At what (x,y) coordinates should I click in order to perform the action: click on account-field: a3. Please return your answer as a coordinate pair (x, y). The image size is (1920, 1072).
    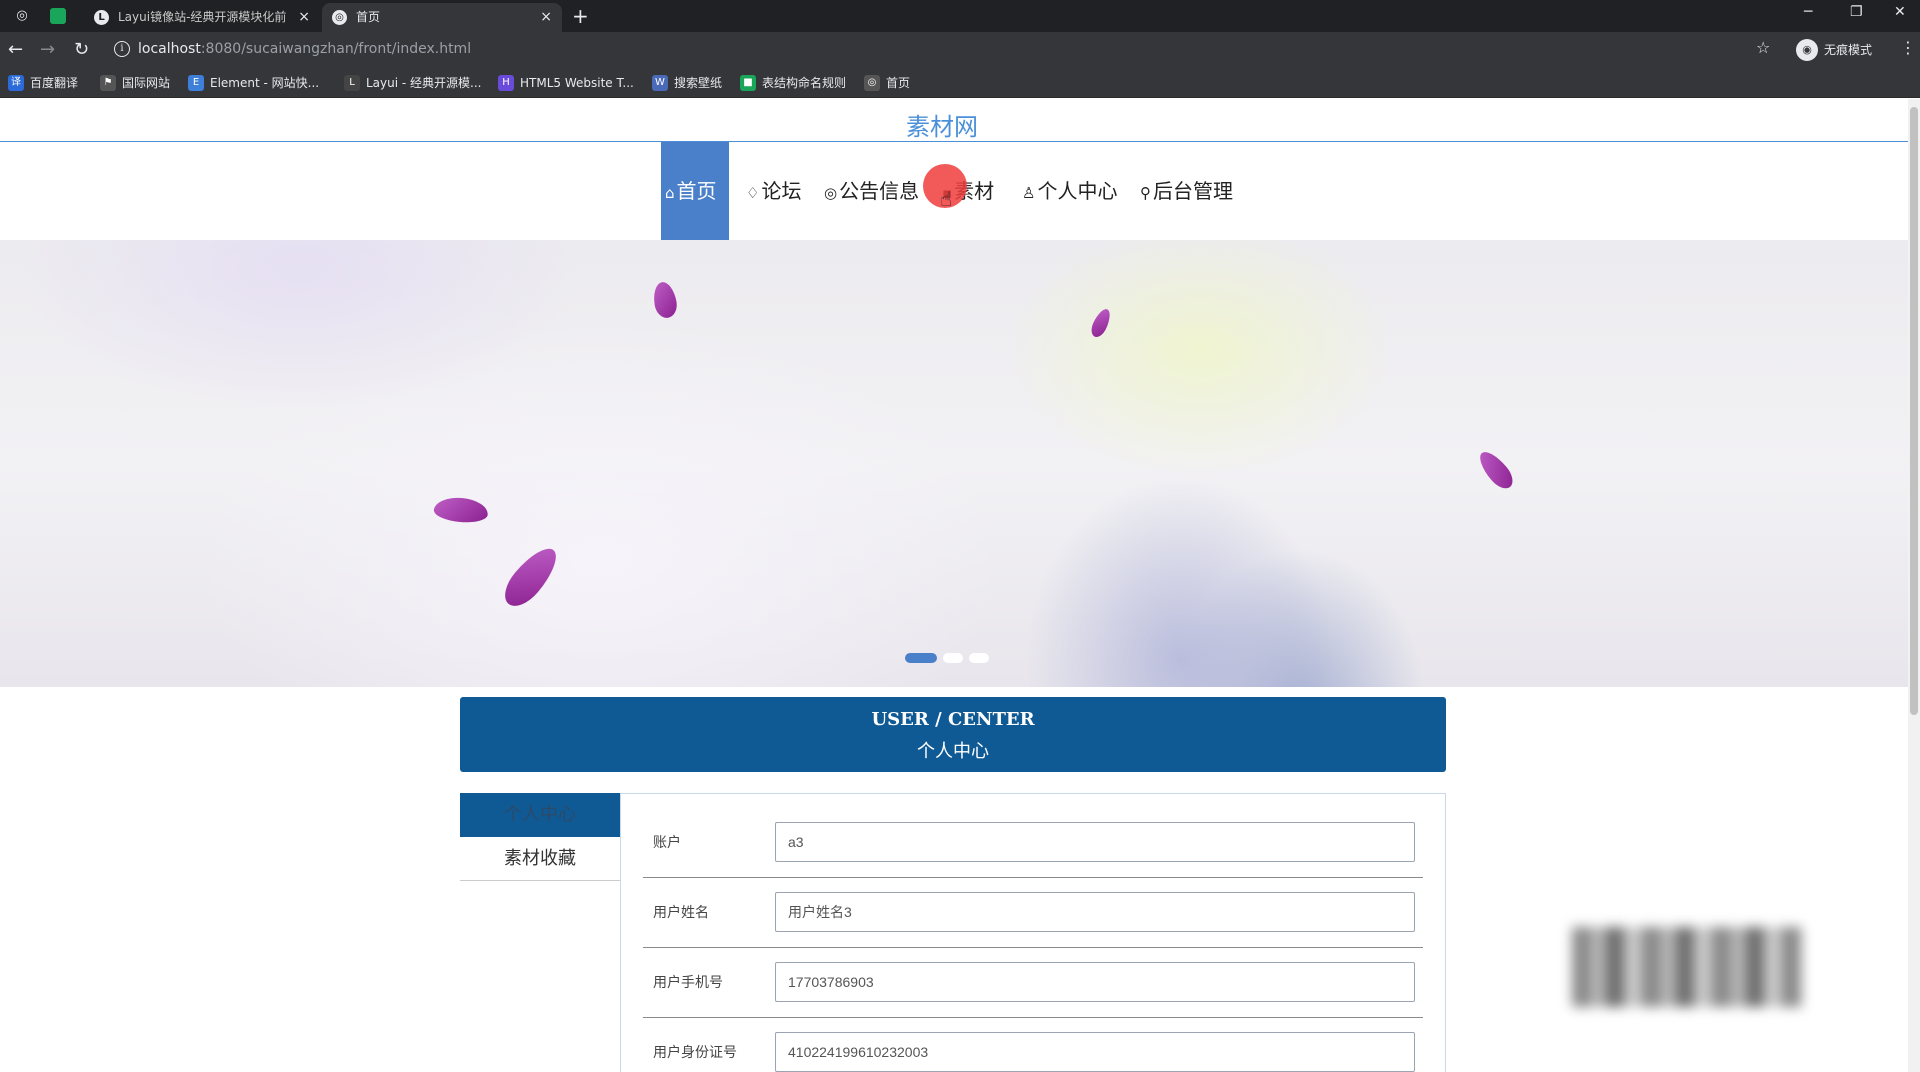
    Looking at the image, I should click on (1095, 842).